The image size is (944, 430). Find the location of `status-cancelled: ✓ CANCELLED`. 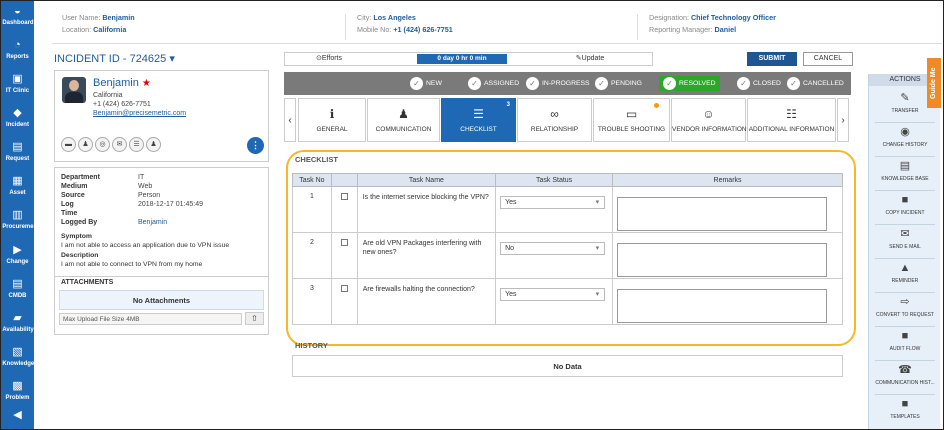

status-cancelled: ✓ CANCELLED is located at coordinates (815, 83).